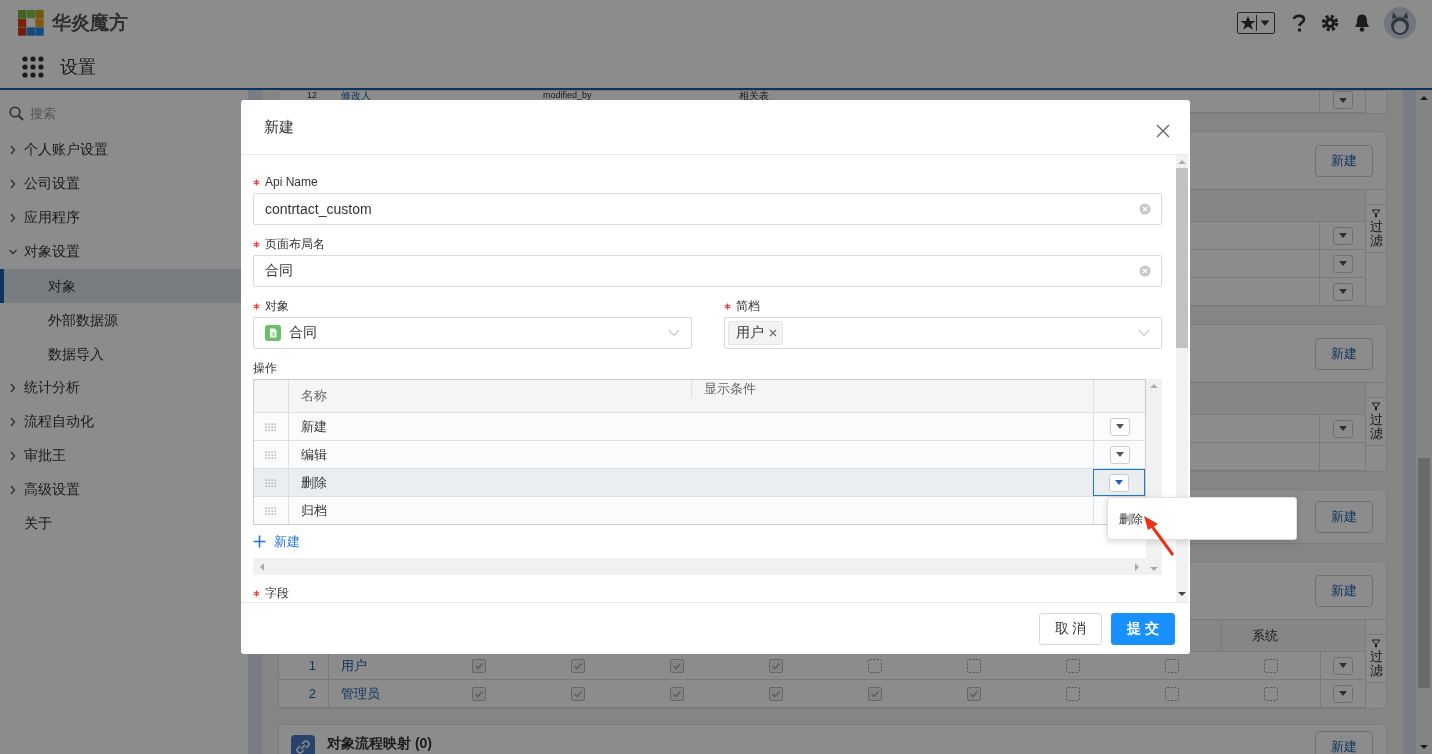 This screenshot has width=1432, height=754. Describe the element at coordinates (124, 422) in the screenshot. I see `sidebar-item: 流程自动化` at that location.